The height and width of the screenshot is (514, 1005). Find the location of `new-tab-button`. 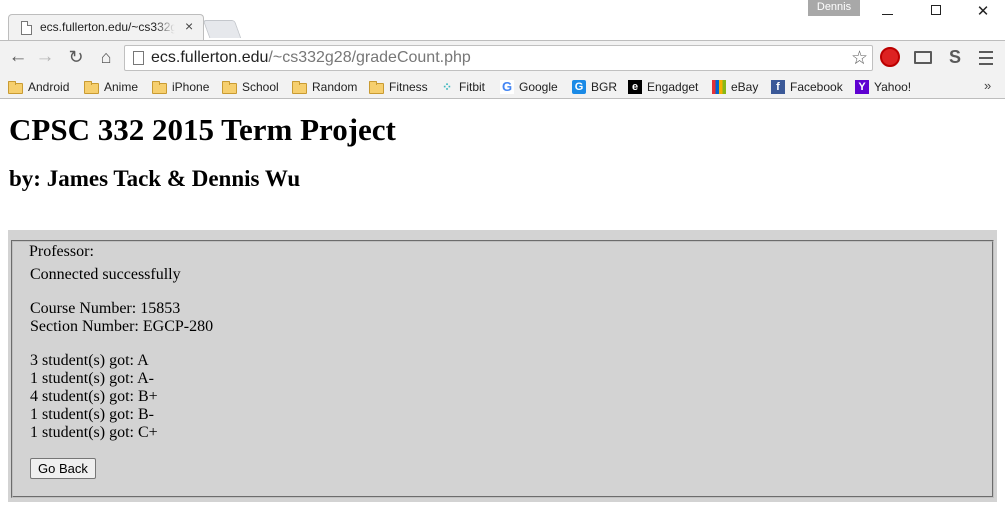

new-tab-button is located at coordinates (222, 29).